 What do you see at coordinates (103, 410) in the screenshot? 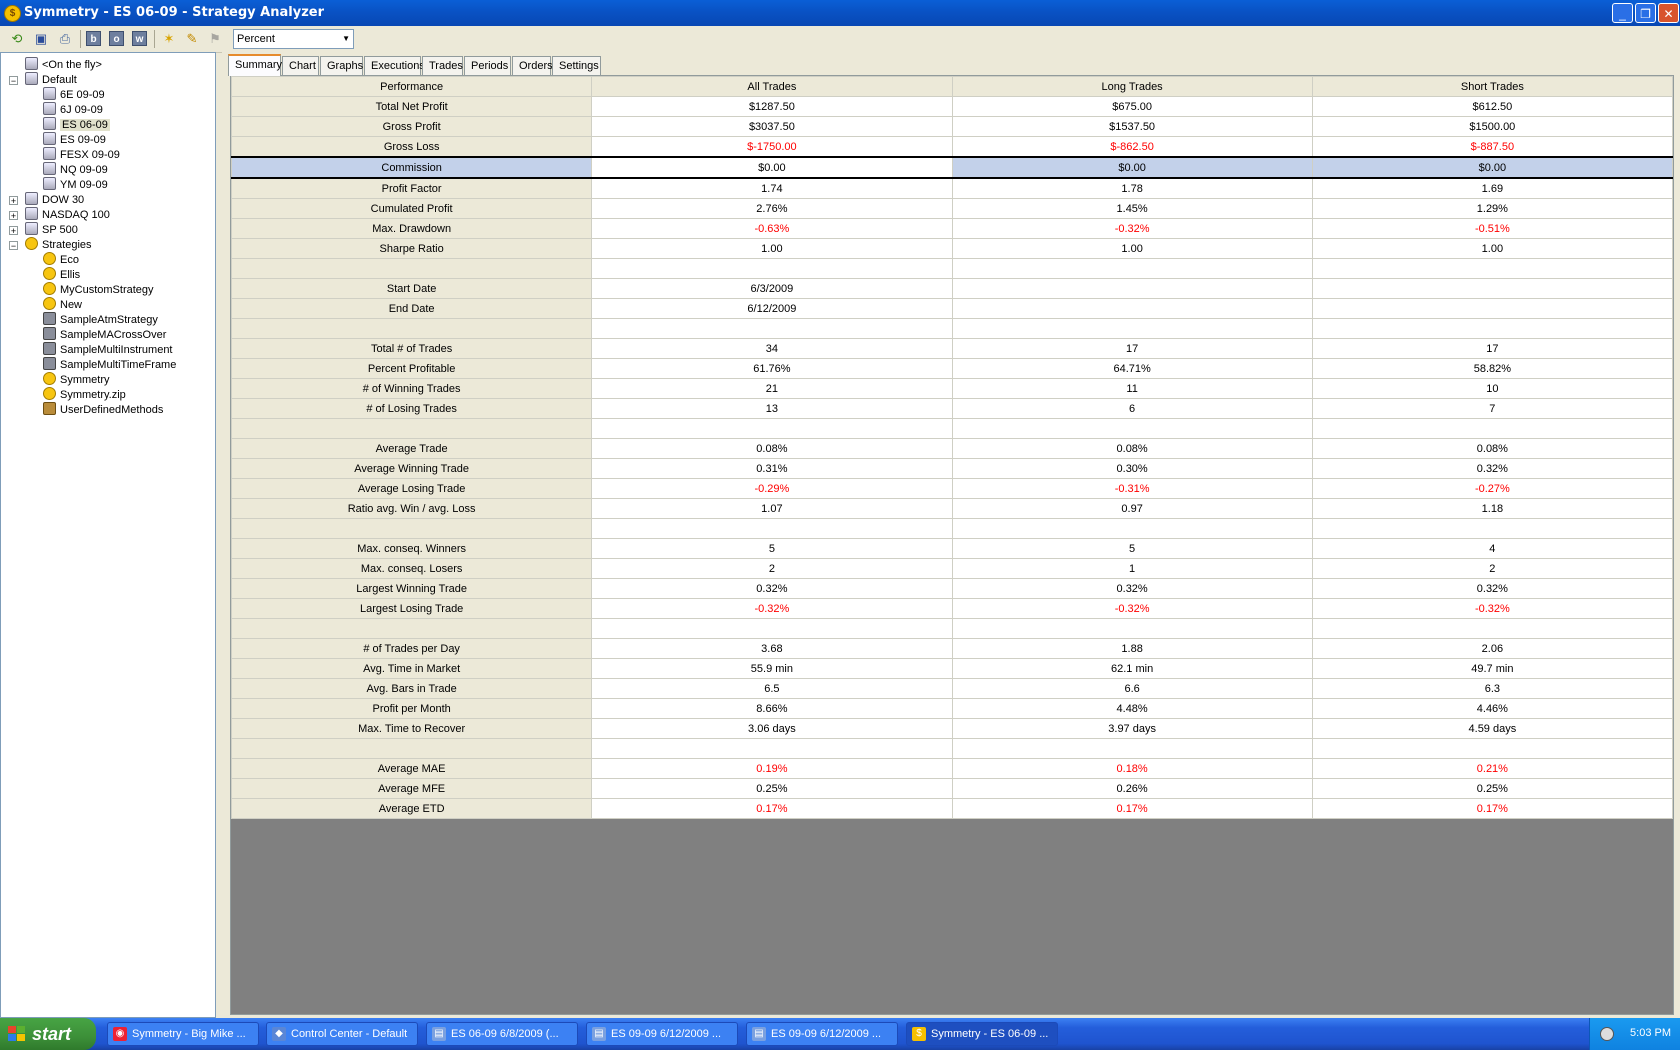
I see `tree-item-userdefinedmethods: UserDefinedMethods` at bounding box center [103, 410].